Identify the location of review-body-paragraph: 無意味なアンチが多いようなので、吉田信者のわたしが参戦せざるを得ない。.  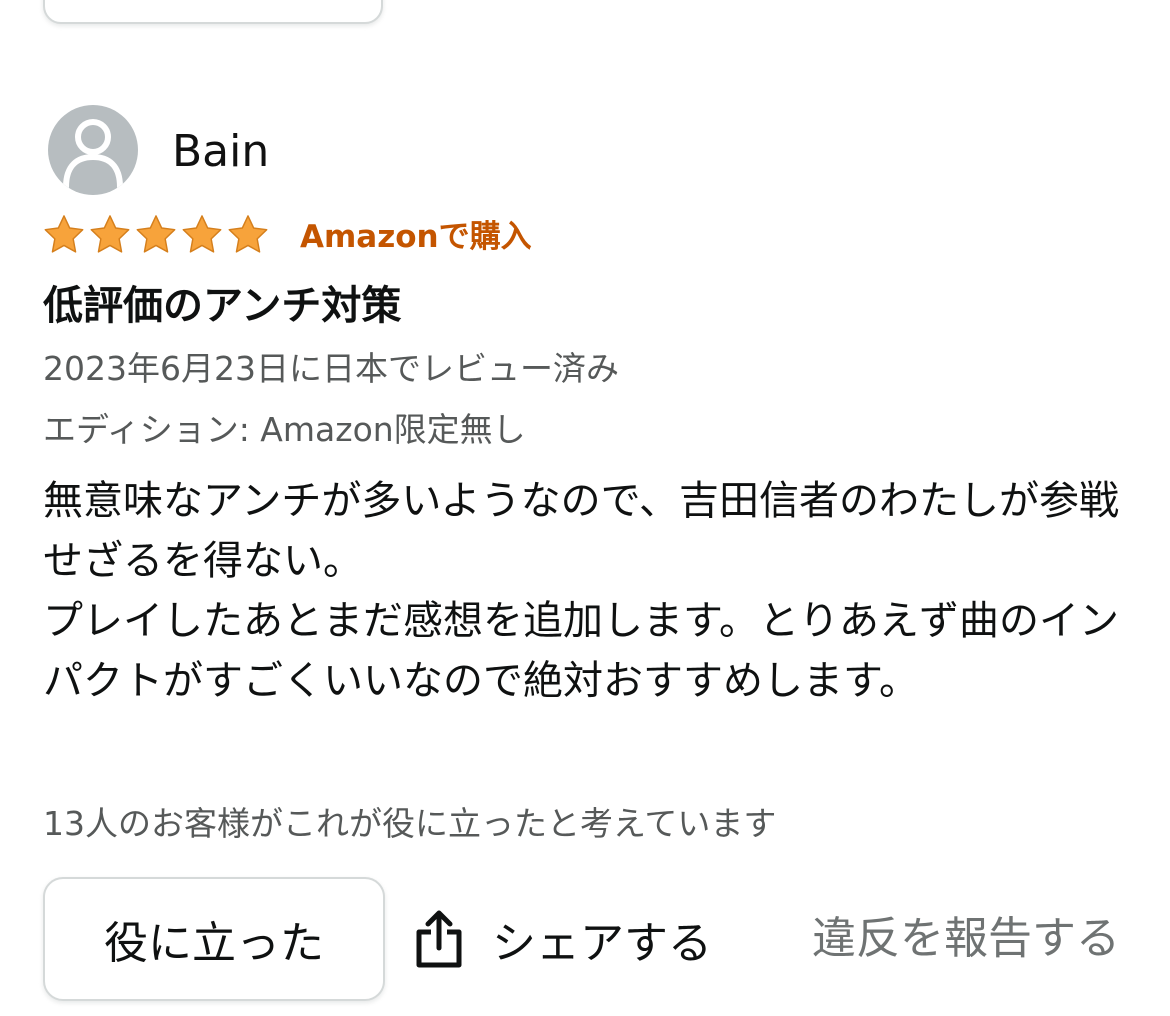
(581, 531).